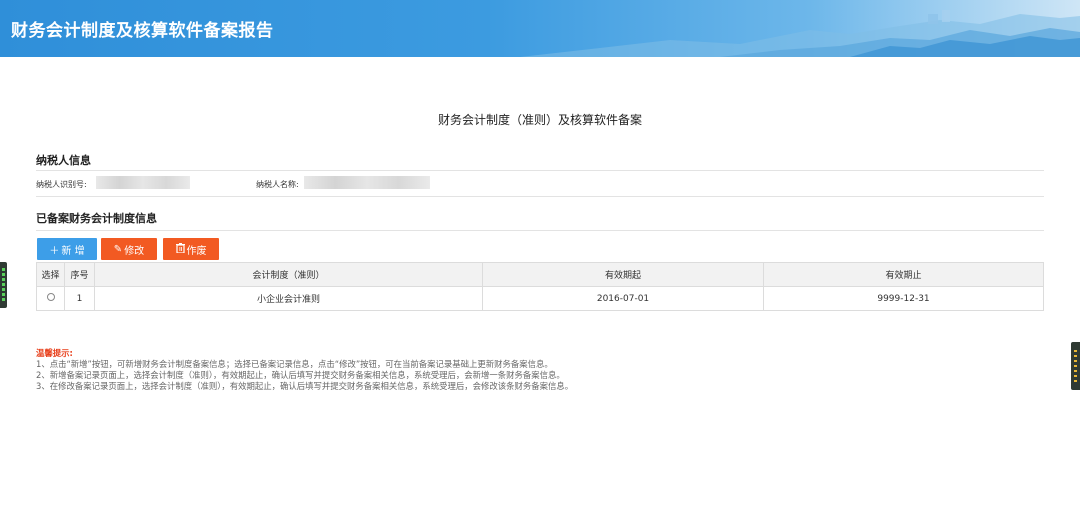  Describe the element at coordinates (143, 182) in the screenshot. I see `taxpayer-id-value-redacted` at that location.